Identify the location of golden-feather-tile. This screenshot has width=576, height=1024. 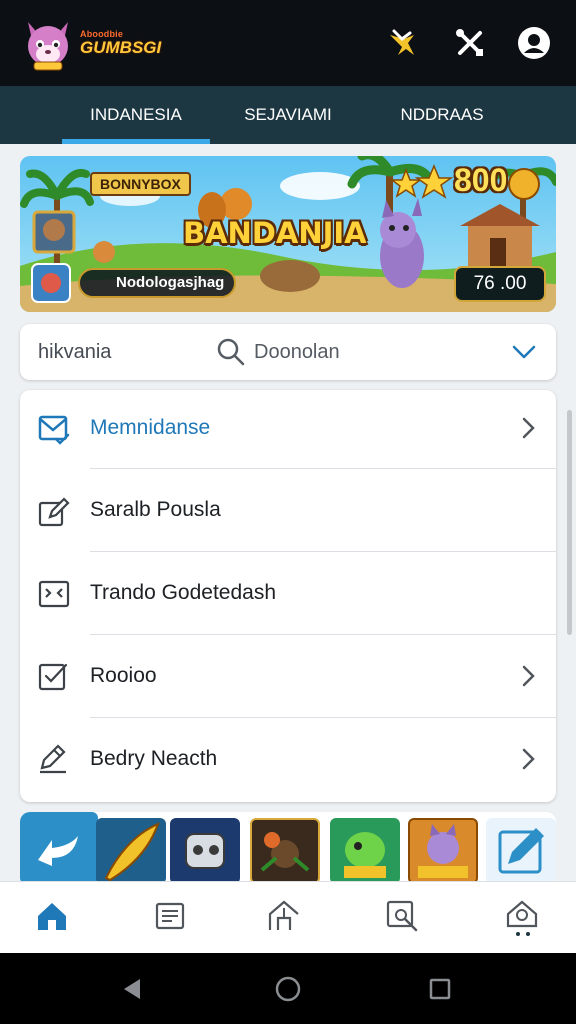
(131, 851).